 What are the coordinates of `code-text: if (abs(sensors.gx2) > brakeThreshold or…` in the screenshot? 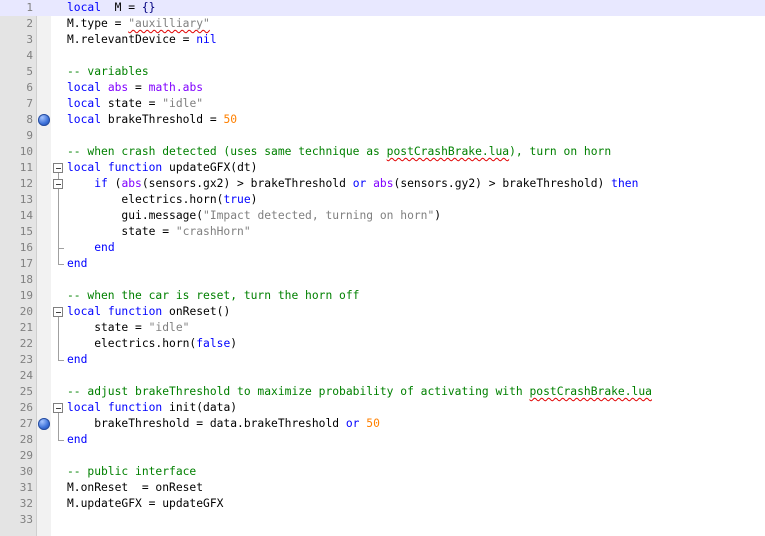 It's located at (352, 184).